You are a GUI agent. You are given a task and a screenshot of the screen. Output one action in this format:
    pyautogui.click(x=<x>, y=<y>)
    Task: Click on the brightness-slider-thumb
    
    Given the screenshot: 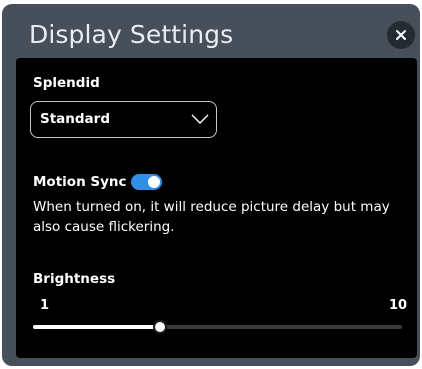 What is the action you would take?
    pyautogui.click(x=160, y=327)
    